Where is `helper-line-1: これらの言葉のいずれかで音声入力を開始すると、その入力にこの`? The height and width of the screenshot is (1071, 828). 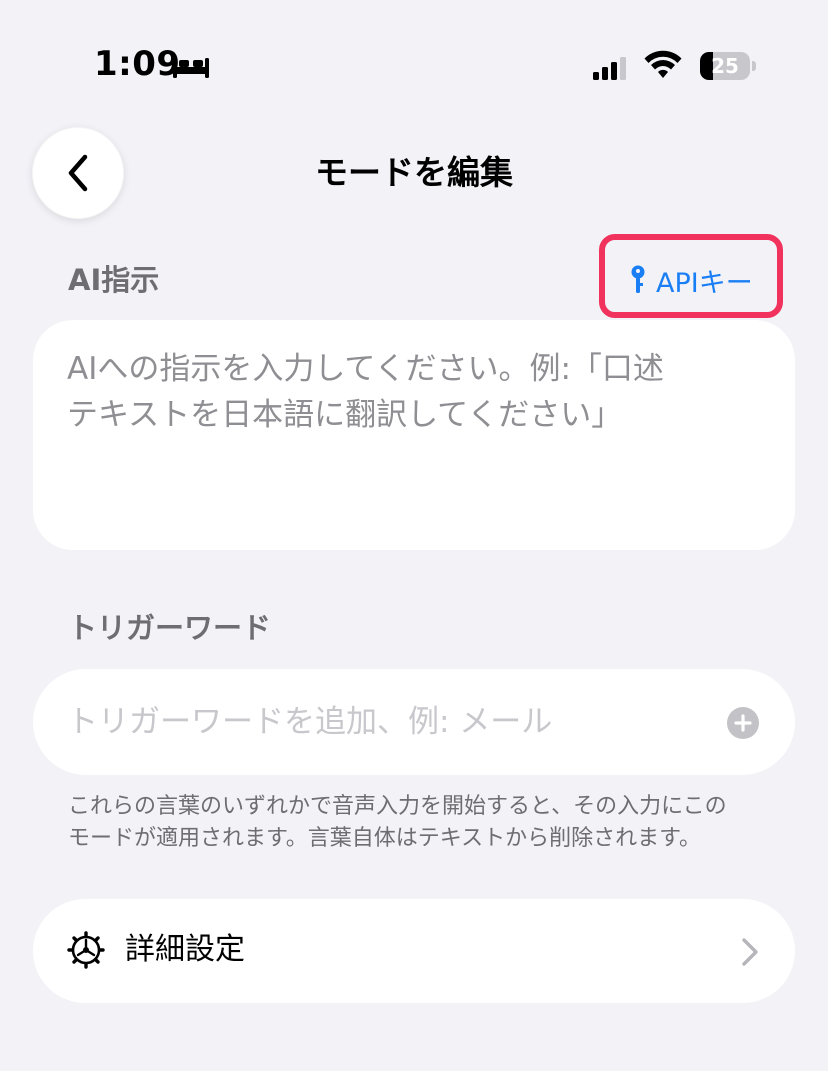
helper-line-1: これらの言葉のいずれかで音声入力を開始すると、その入力にこの is located at coordinates (397, 806).